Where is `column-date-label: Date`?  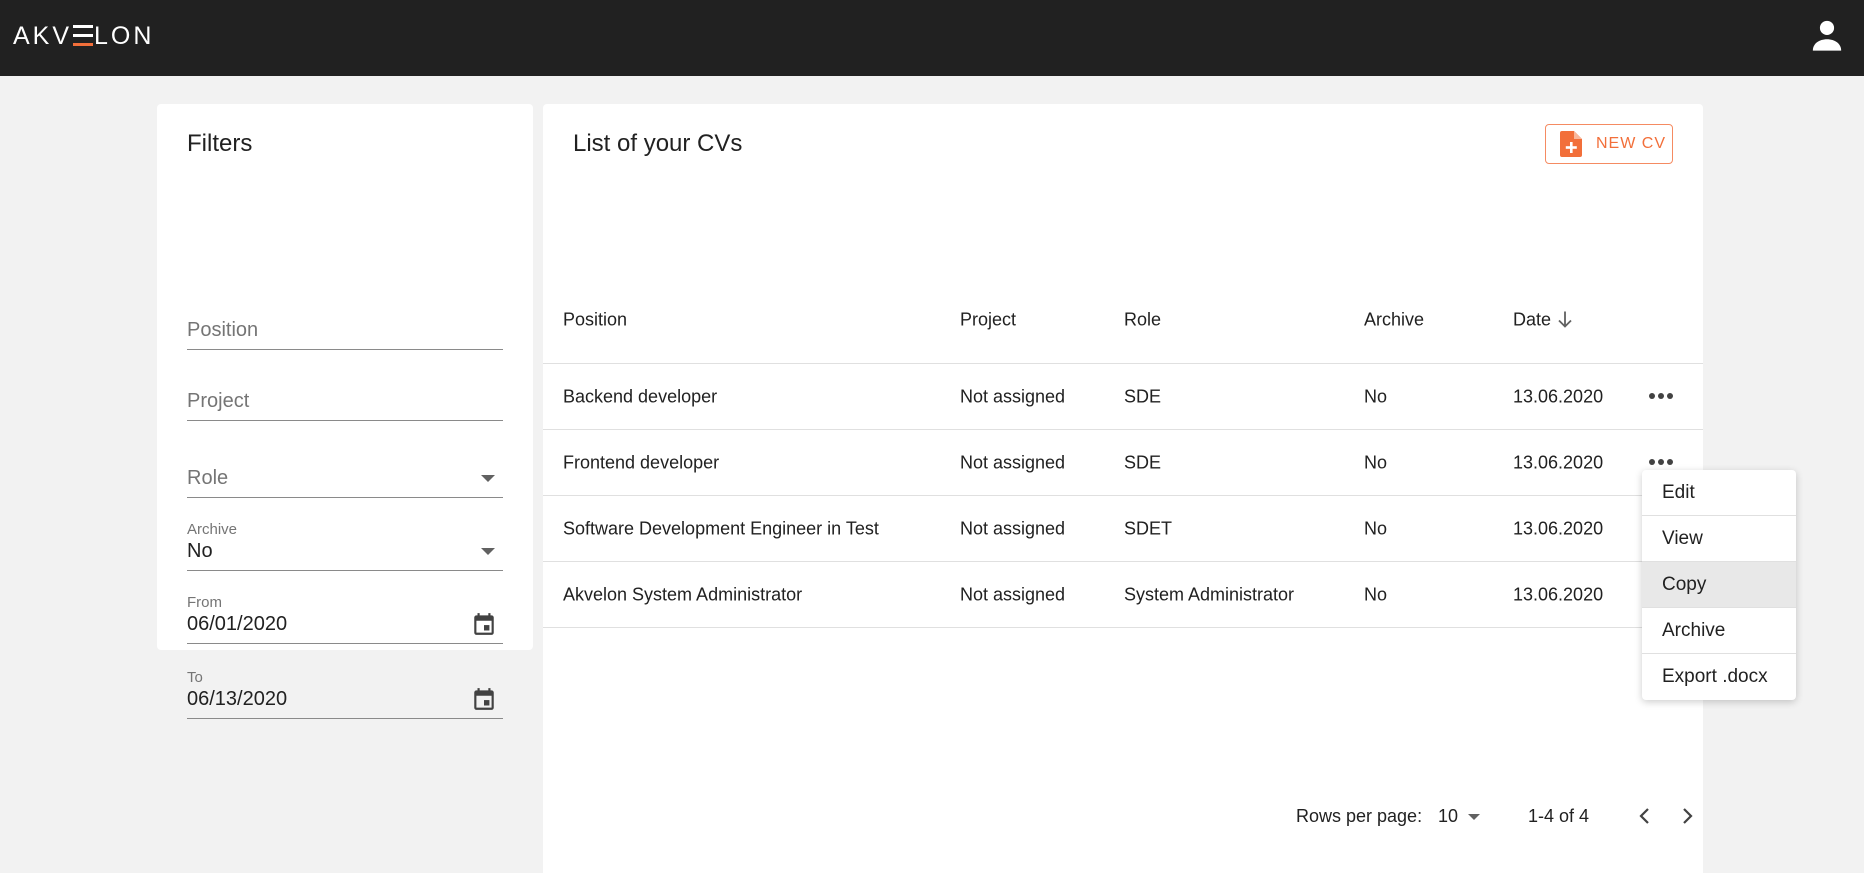 column-date-label: Date is located at coordinates (1532, 319).